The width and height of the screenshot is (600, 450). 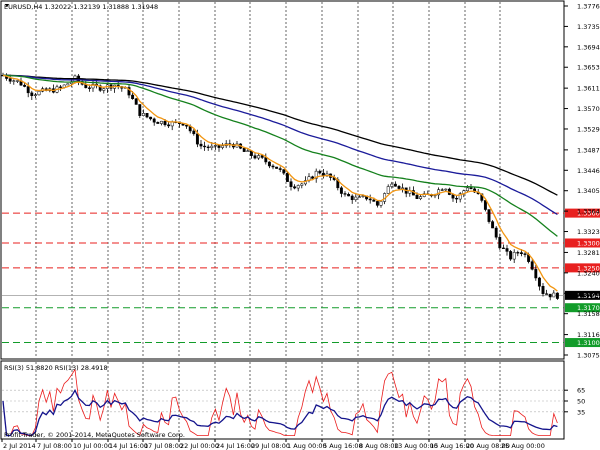 I want to click on y-tick-label: 1.35290, so click(x=588, y=129).